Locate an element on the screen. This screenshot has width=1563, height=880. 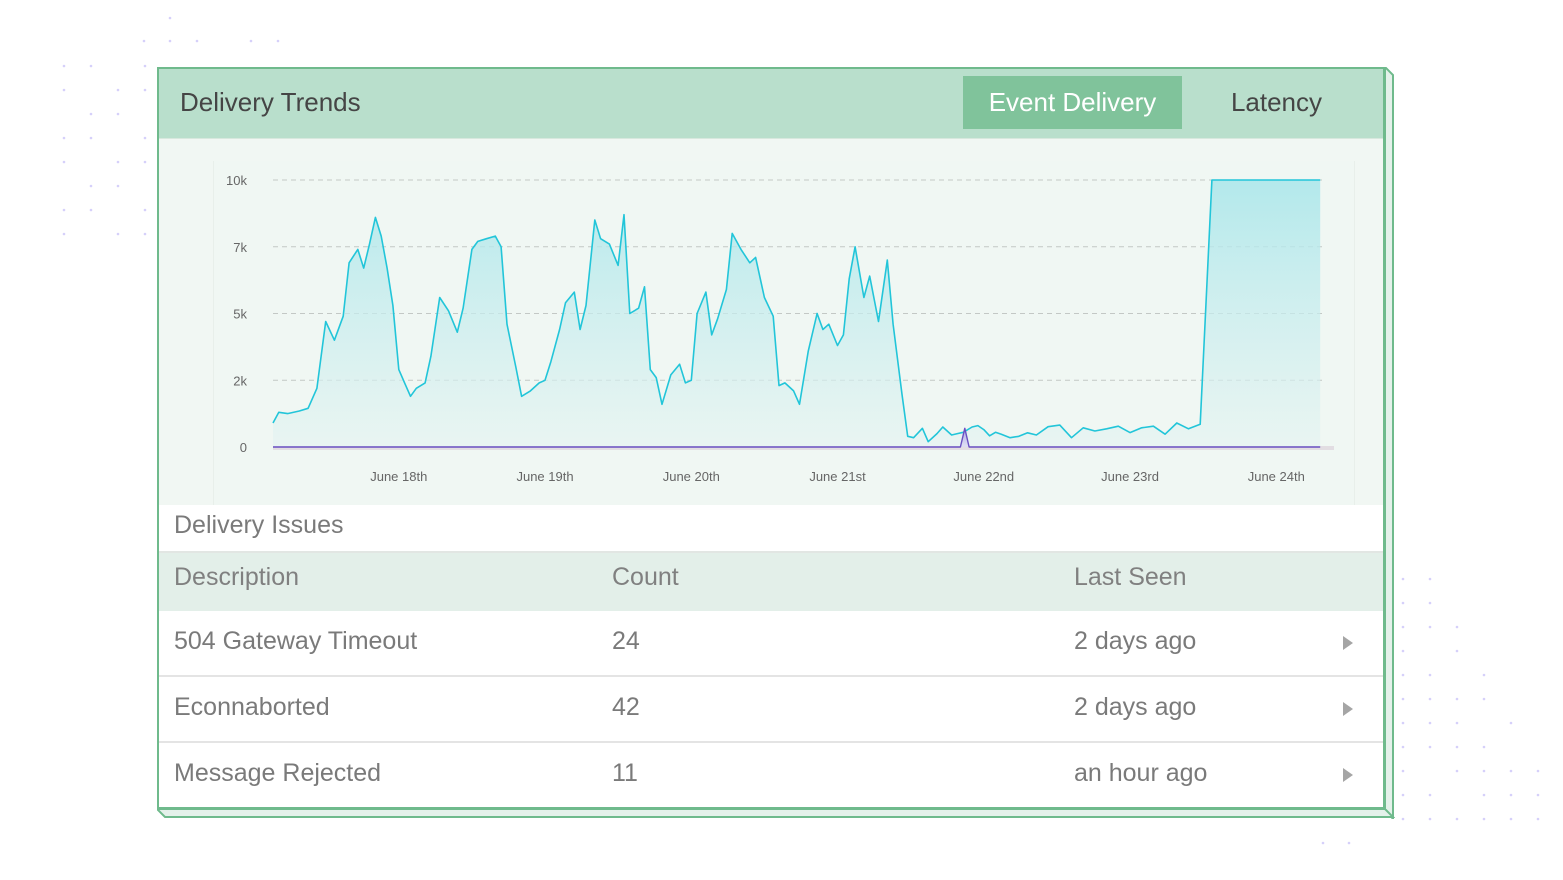
issue-description: 504 Gateway Timeout is located at coordinates (296, 641).